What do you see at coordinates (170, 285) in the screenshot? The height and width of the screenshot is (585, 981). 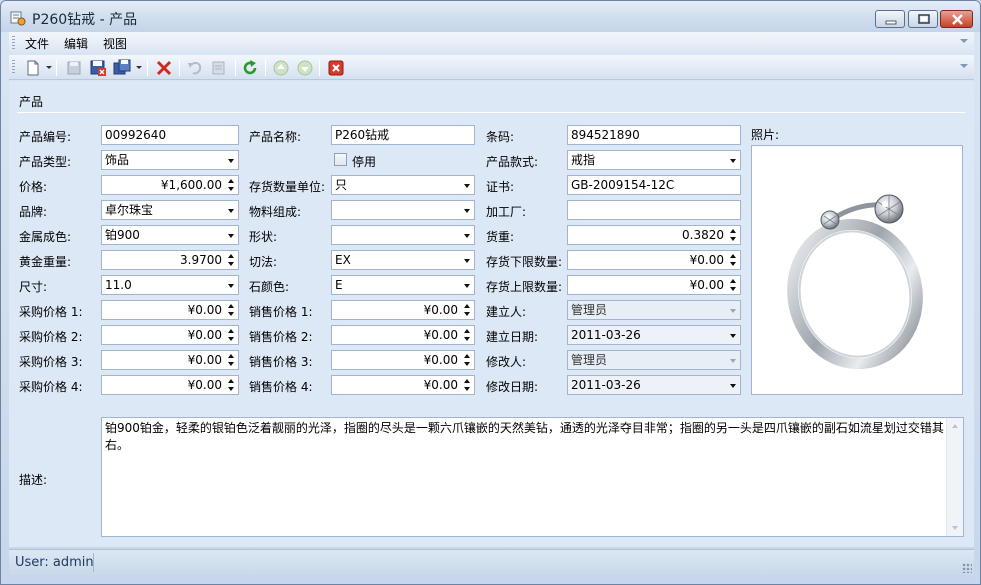 I see `size-select: 11.0` at bounding box center [170, 285].